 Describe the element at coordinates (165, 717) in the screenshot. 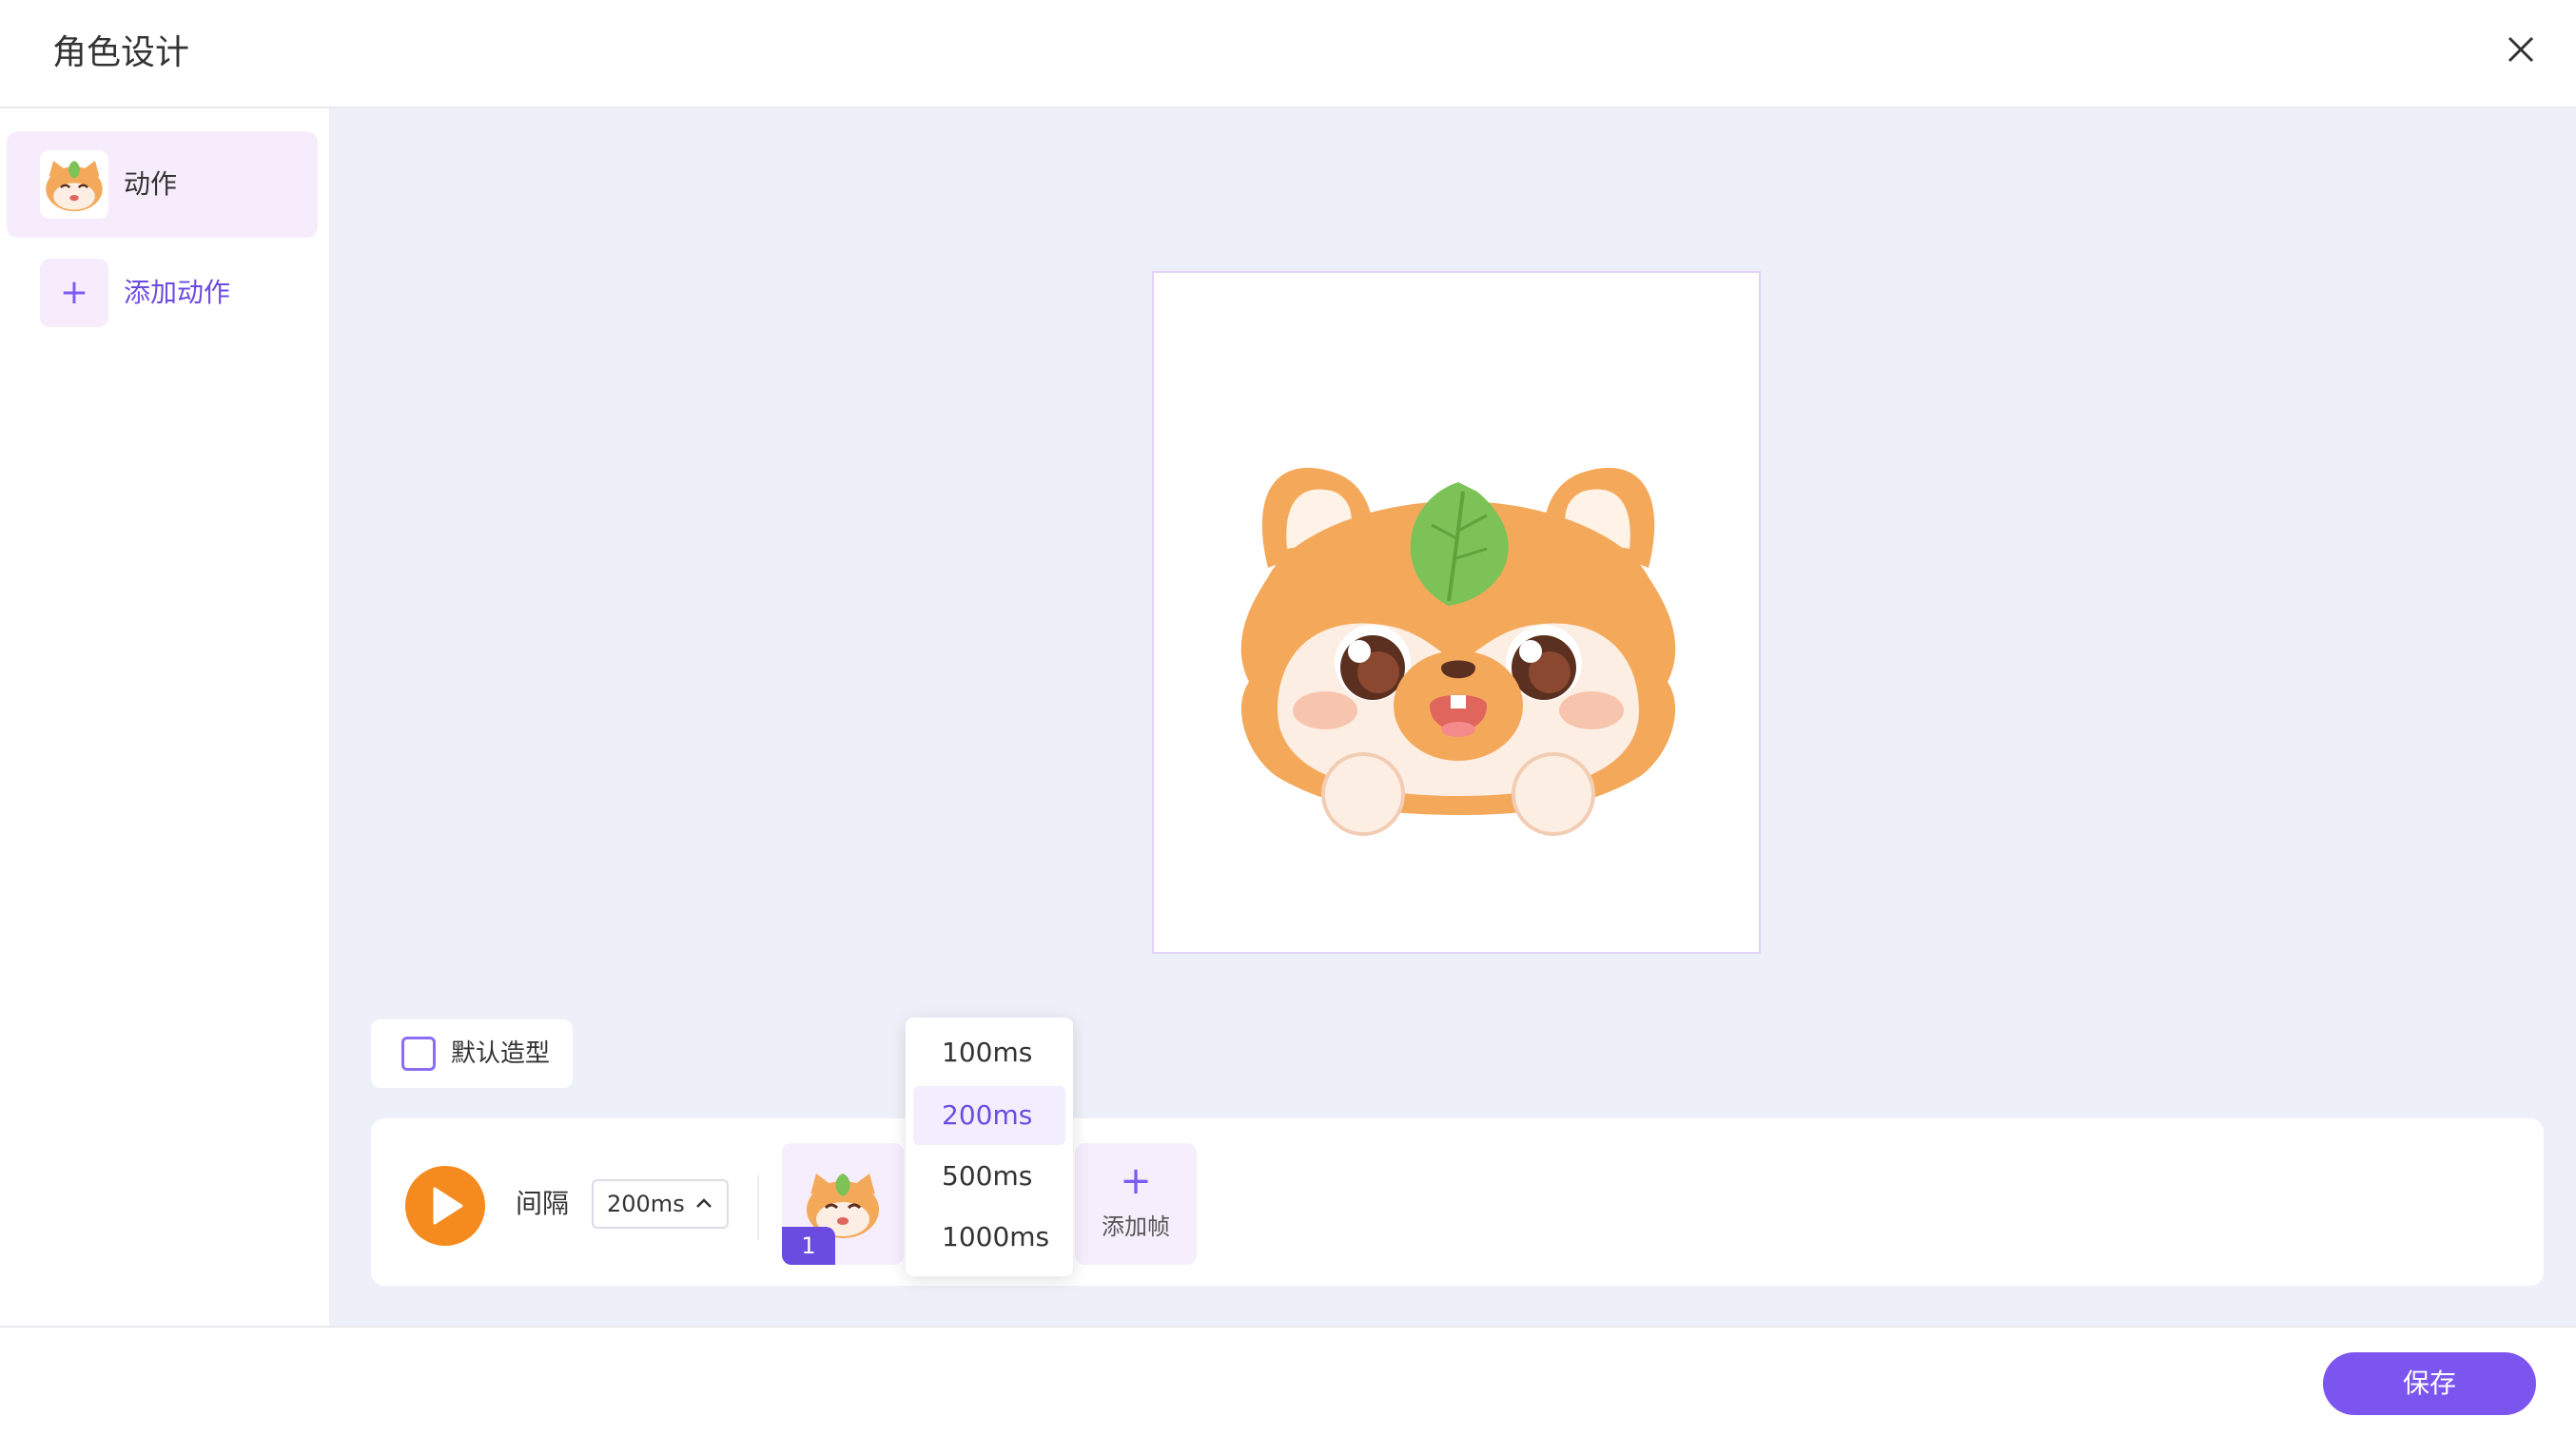

I see `action-sidebar: 动作 + 添加动作` at that location.